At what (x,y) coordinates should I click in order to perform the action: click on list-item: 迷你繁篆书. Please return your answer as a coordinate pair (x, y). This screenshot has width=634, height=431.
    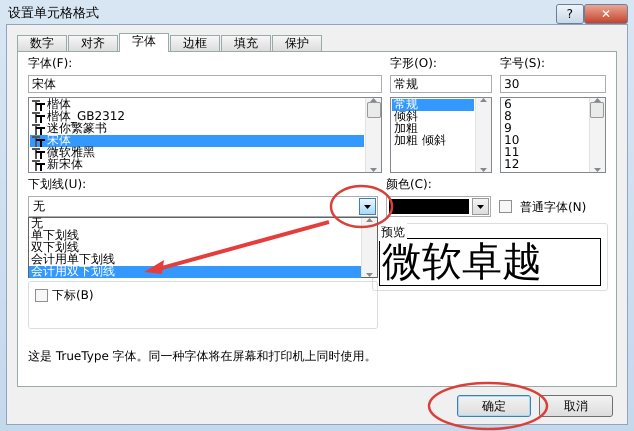
    Looking at the image, I should click on (197, 129).